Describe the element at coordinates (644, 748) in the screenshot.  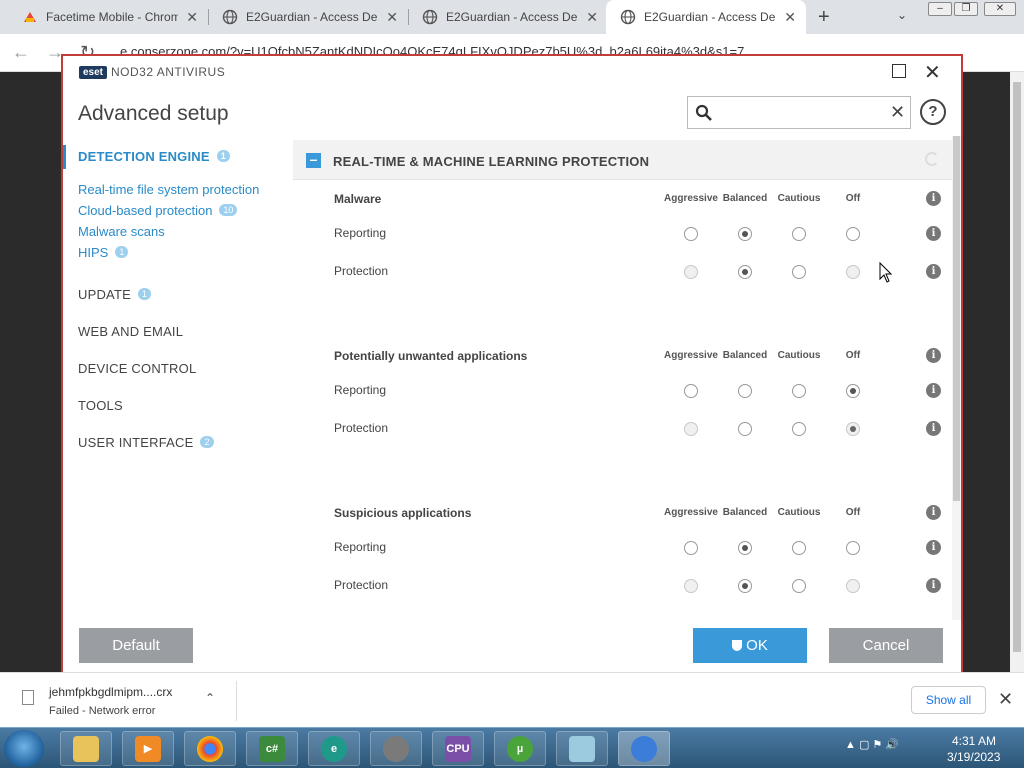
I see `taskbar-browser-active` at that location.